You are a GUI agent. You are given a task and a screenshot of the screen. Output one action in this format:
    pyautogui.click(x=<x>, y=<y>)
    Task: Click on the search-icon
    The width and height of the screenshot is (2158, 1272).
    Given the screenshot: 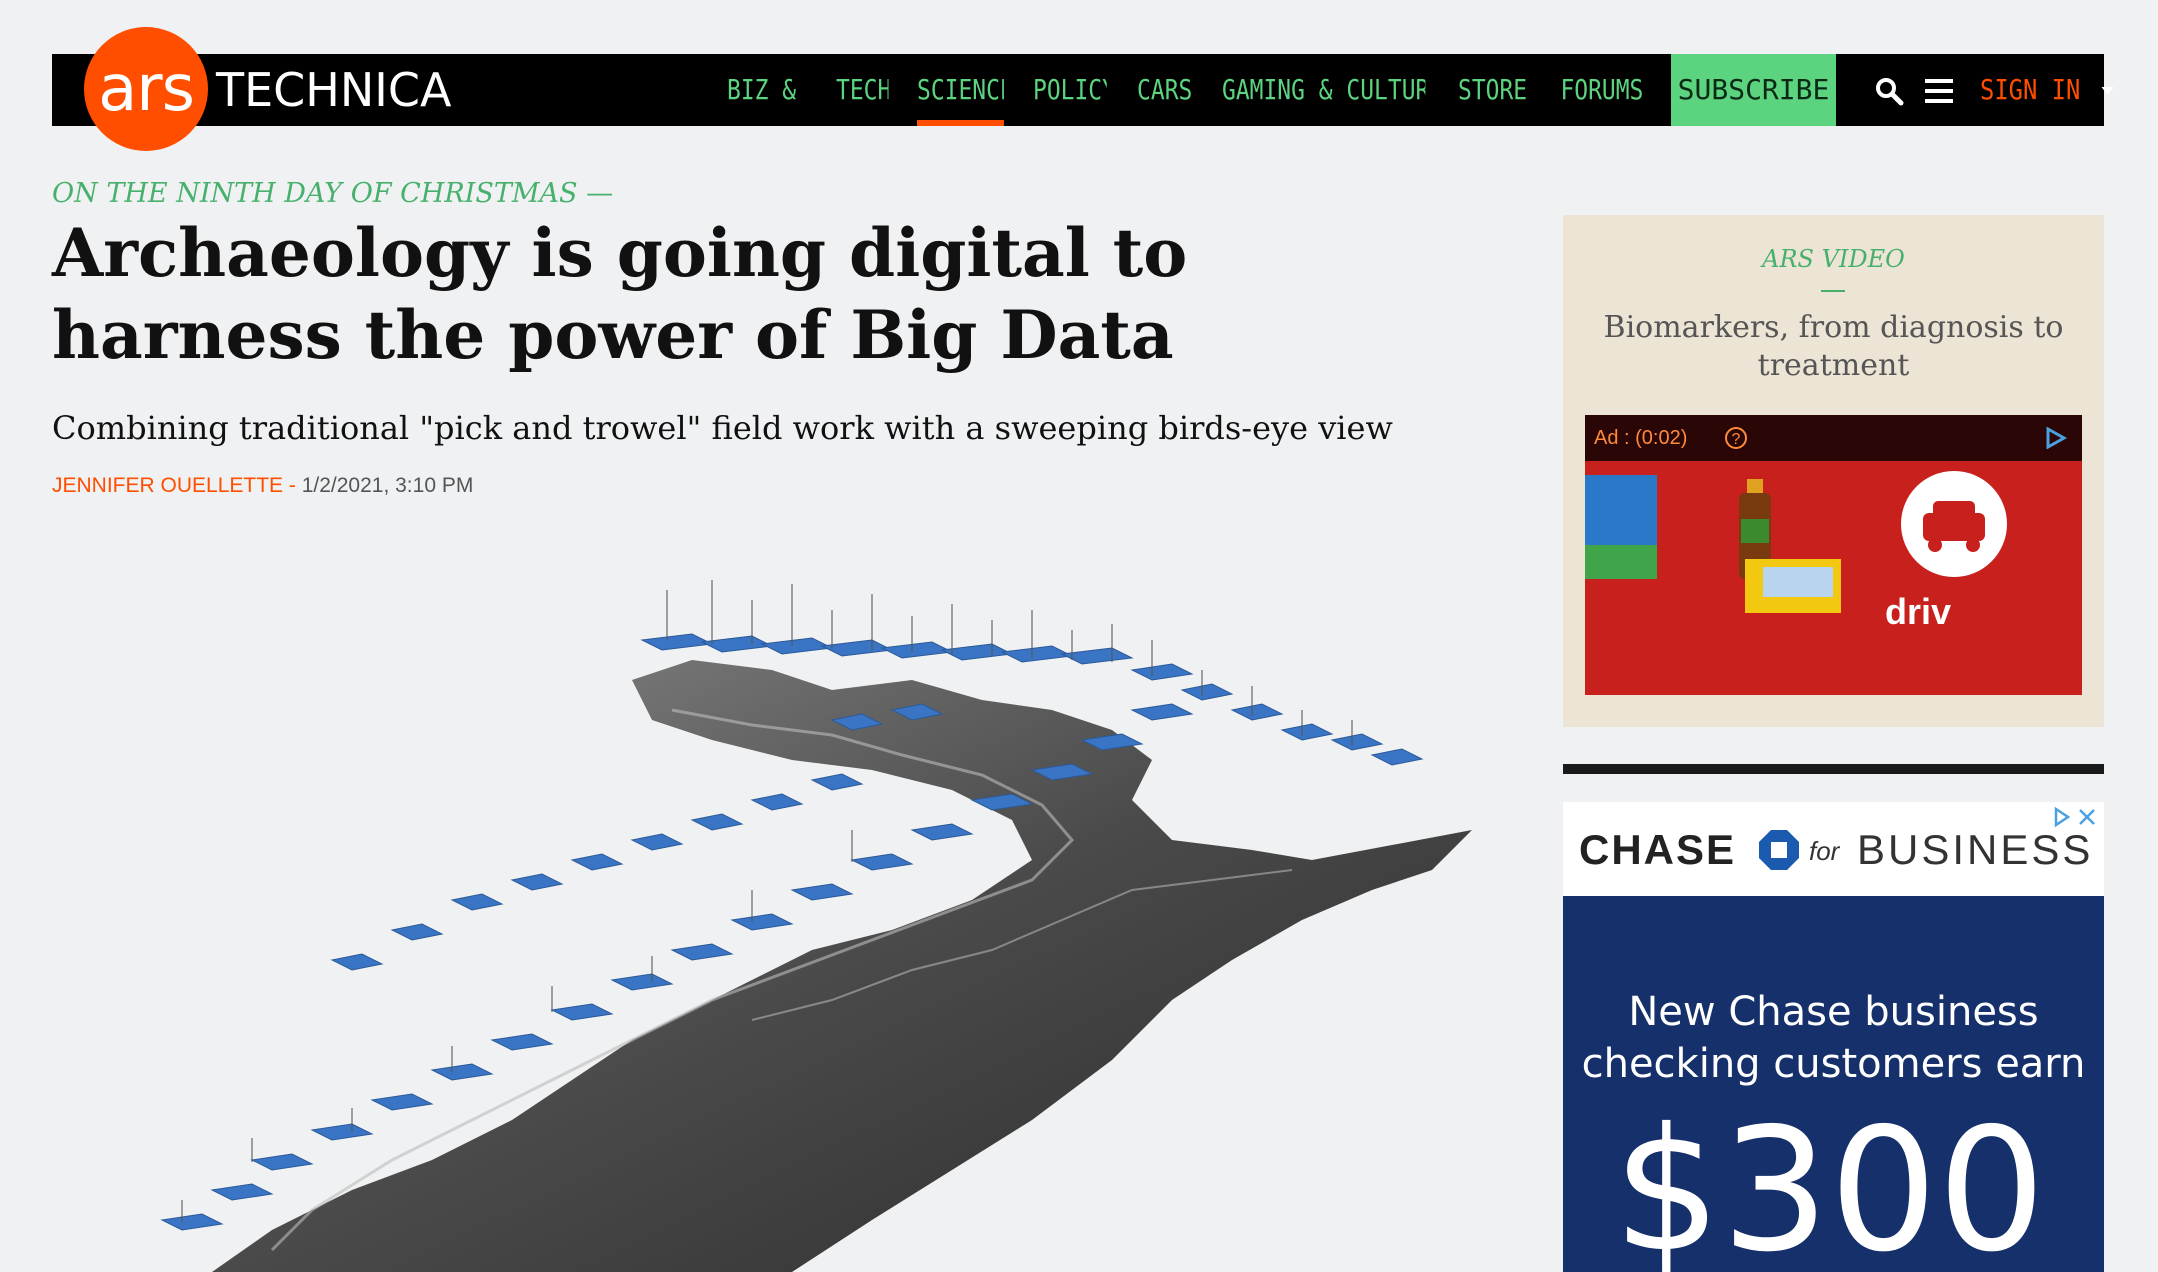 What is the action you would take?
    pyautogui.click(x=1889, y=91)
    